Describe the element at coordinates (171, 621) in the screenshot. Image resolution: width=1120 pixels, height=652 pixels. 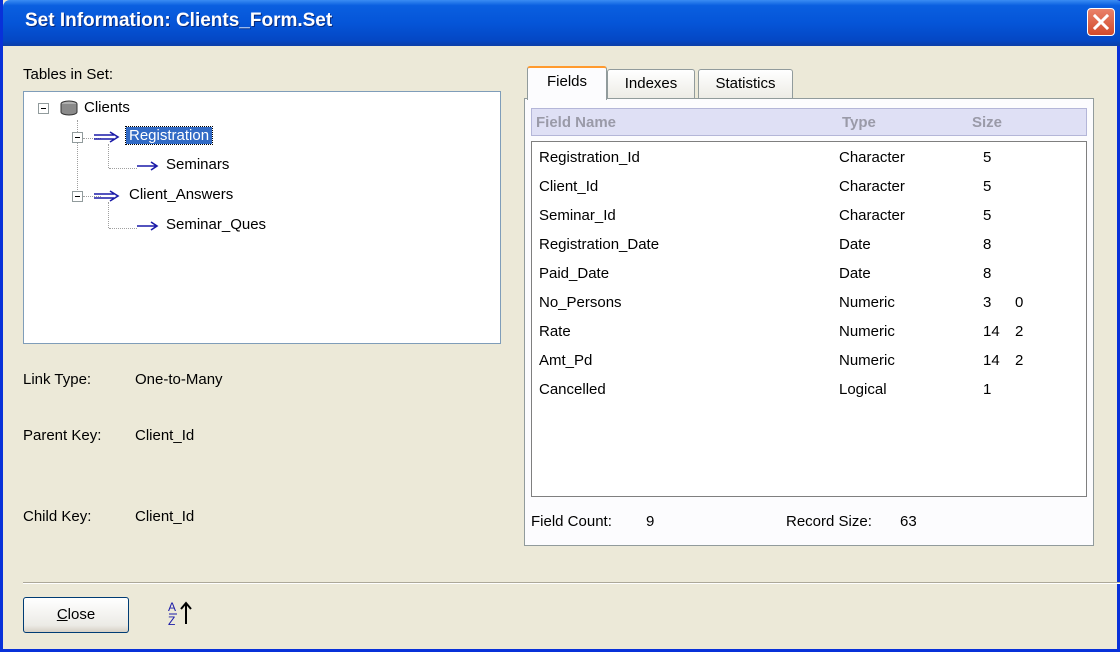
I see `svg-text: Z` at that location.